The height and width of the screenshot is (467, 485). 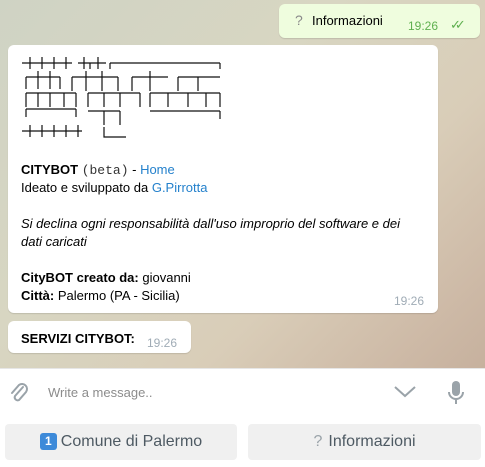 What do you see at coordinates (456, 393) in the screenshot?
I see `microphone-icon` at bounding box center [456, 393].